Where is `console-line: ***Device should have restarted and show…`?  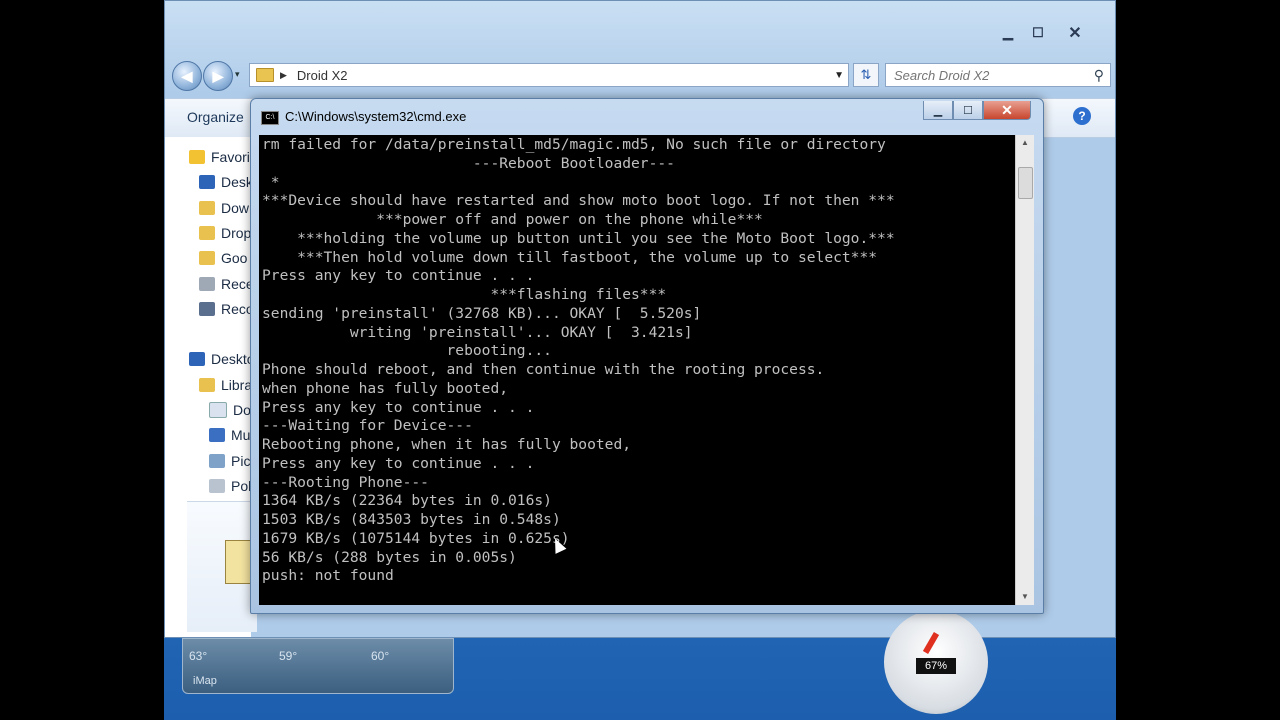
console-line: ***Device should have restarted and show… is located at coordinates (578, 201).